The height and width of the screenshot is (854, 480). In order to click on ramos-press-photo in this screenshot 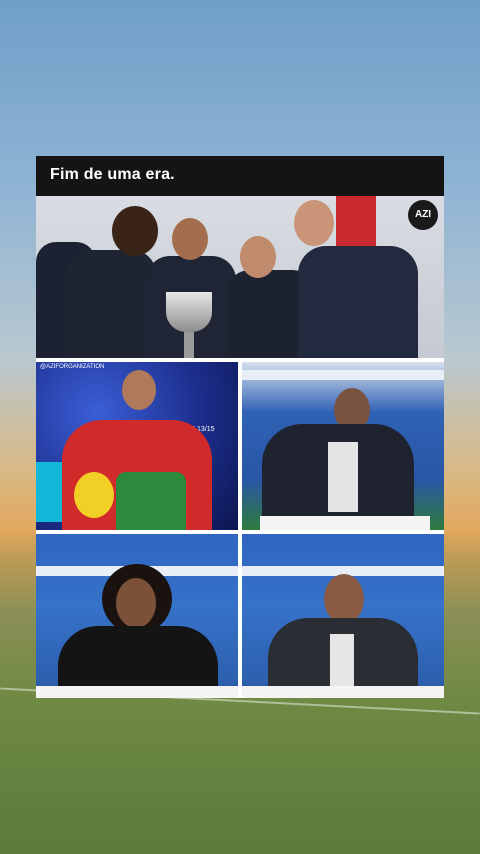, I will do `click(343, 446)`.